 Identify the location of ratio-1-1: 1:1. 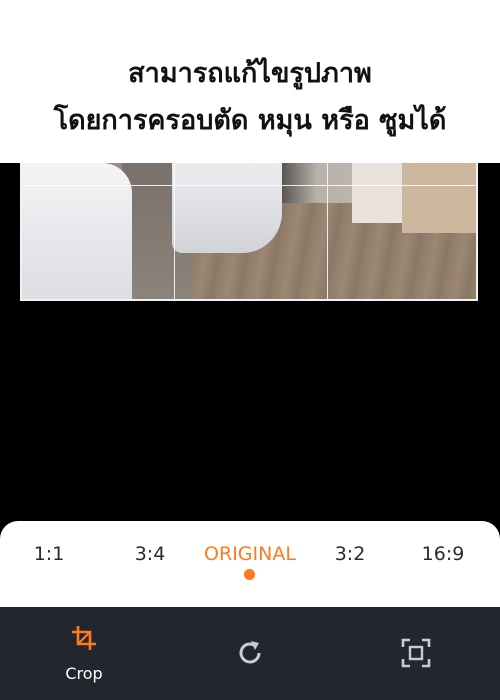
(49, 554).